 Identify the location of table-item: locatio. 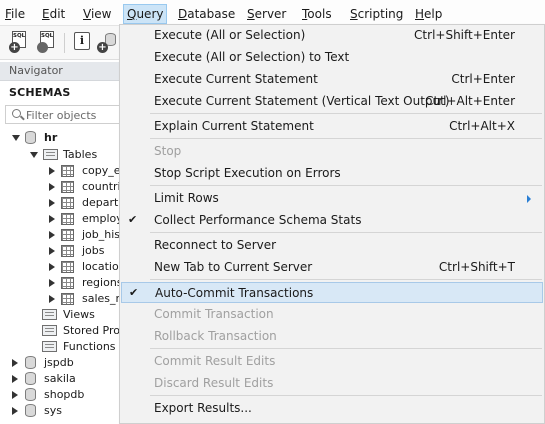
(83, 267).